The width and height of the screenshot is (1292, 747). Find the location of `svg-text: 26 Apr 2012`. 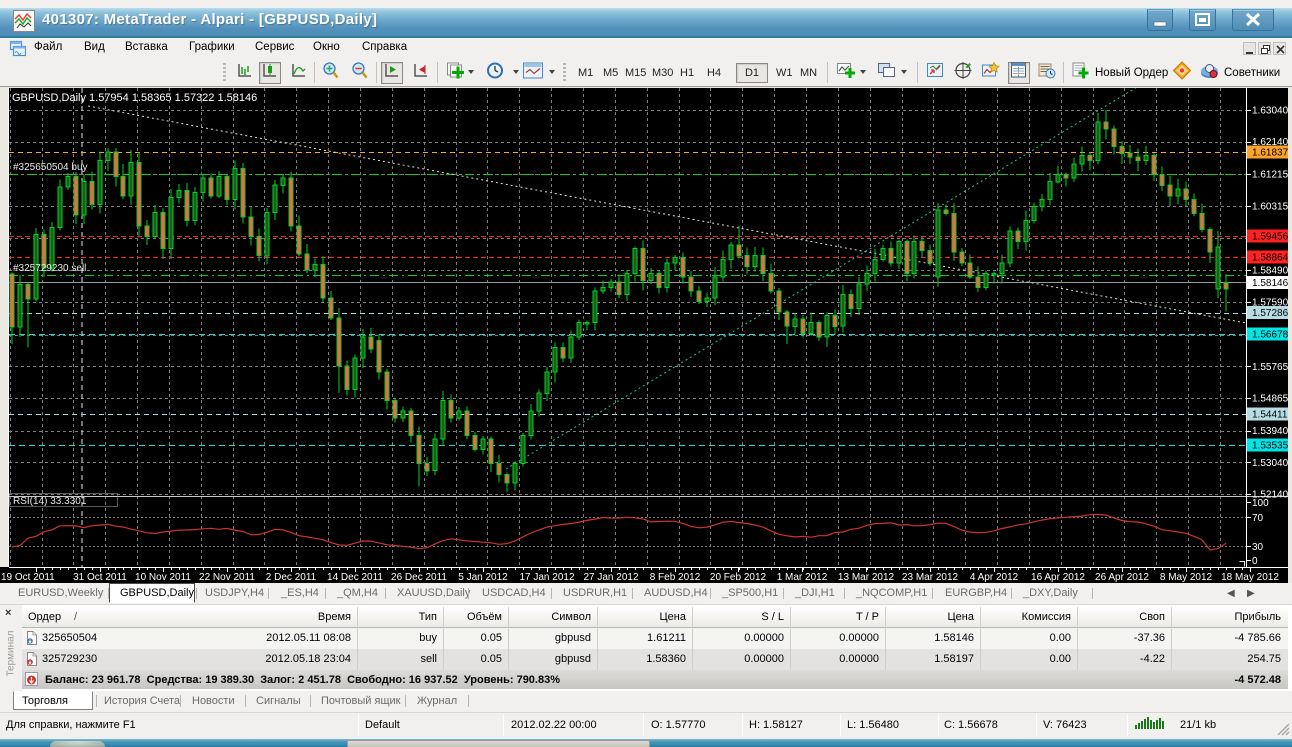

svg-text: 26 Apr 2012 is located at coordinates (1122, 577).